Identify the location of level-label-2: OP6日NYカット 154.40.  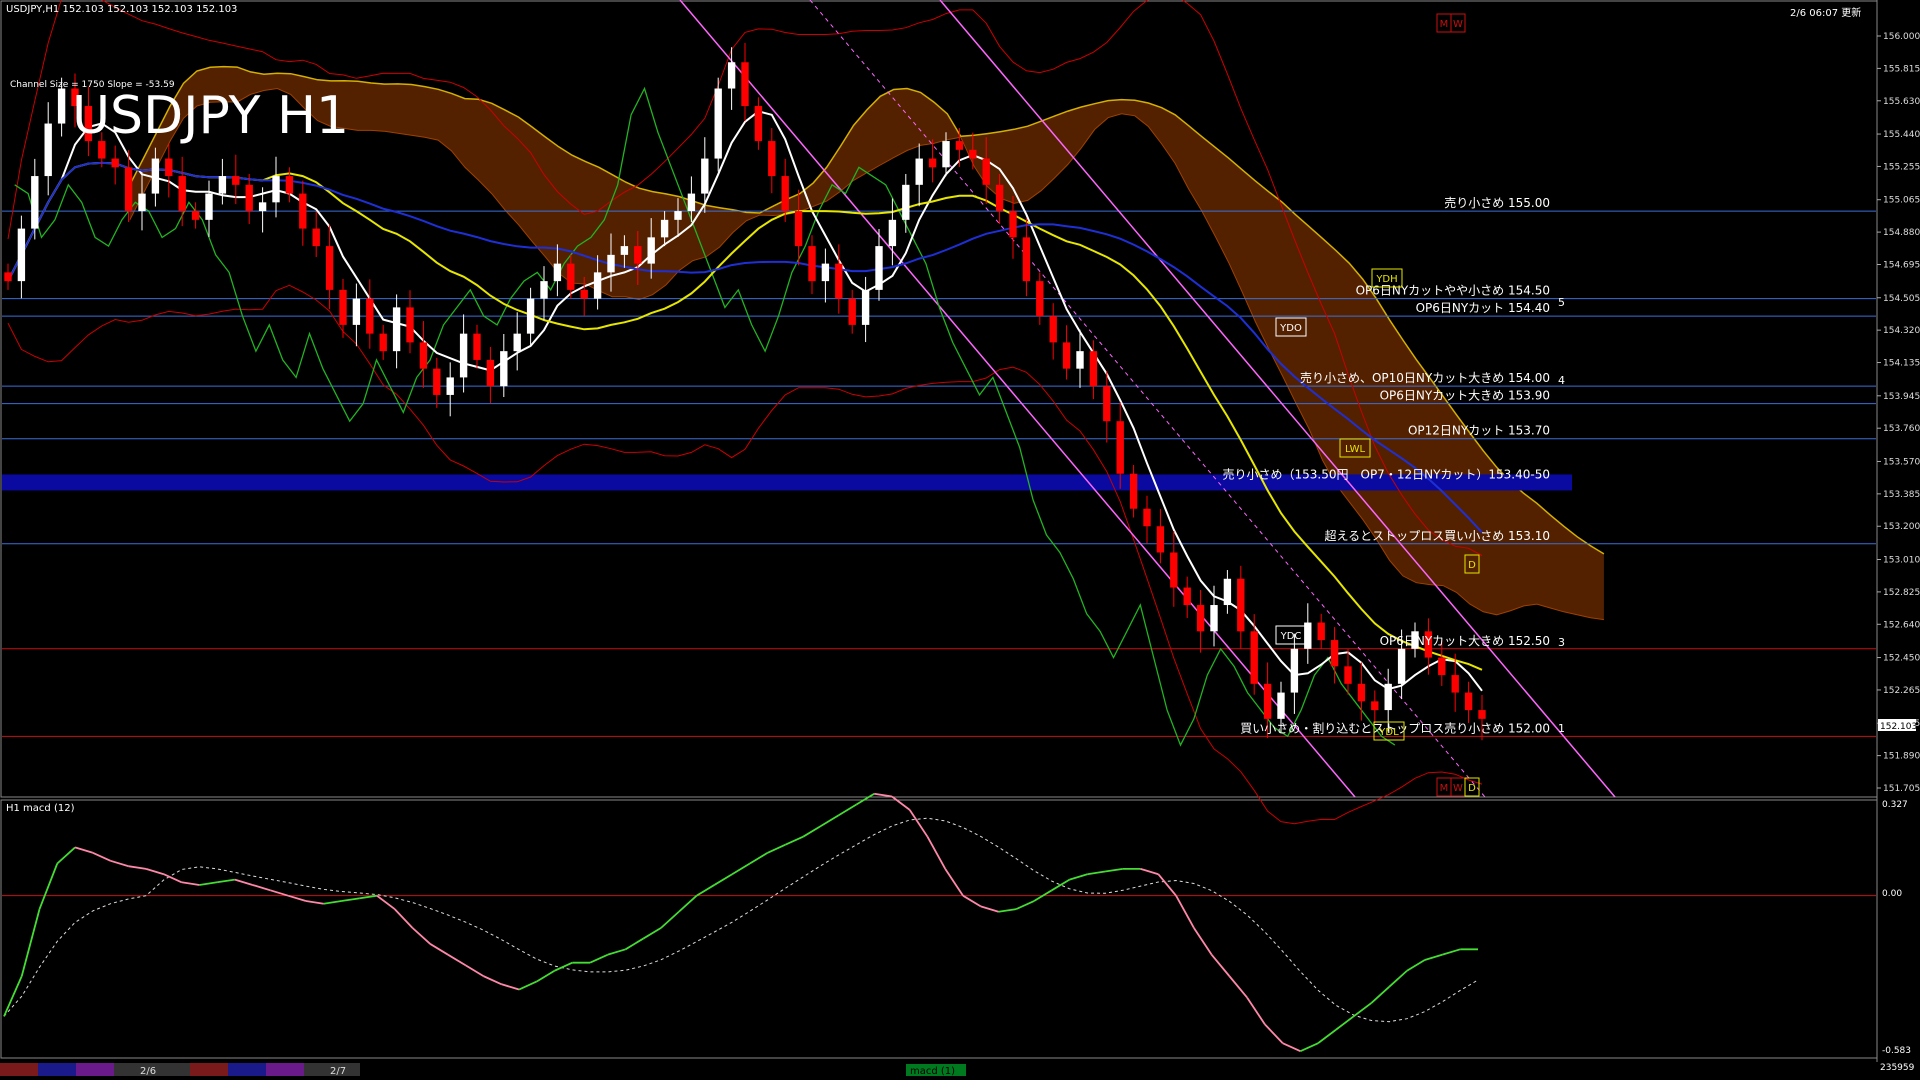
(1483, 308).